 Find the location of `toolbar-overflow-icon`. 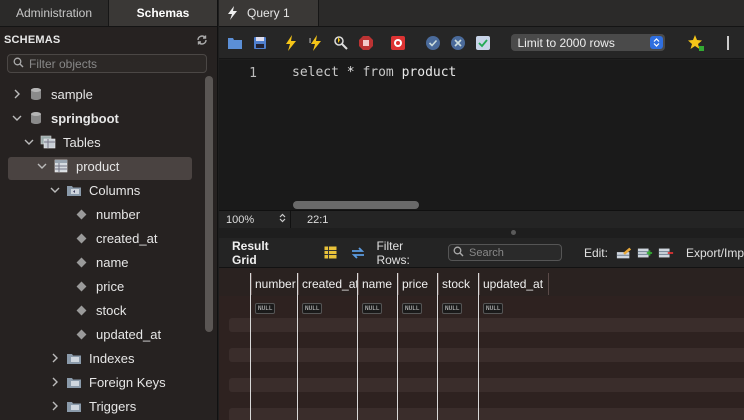

toolbar-overflow-icon is located at coordinates (727, 43).